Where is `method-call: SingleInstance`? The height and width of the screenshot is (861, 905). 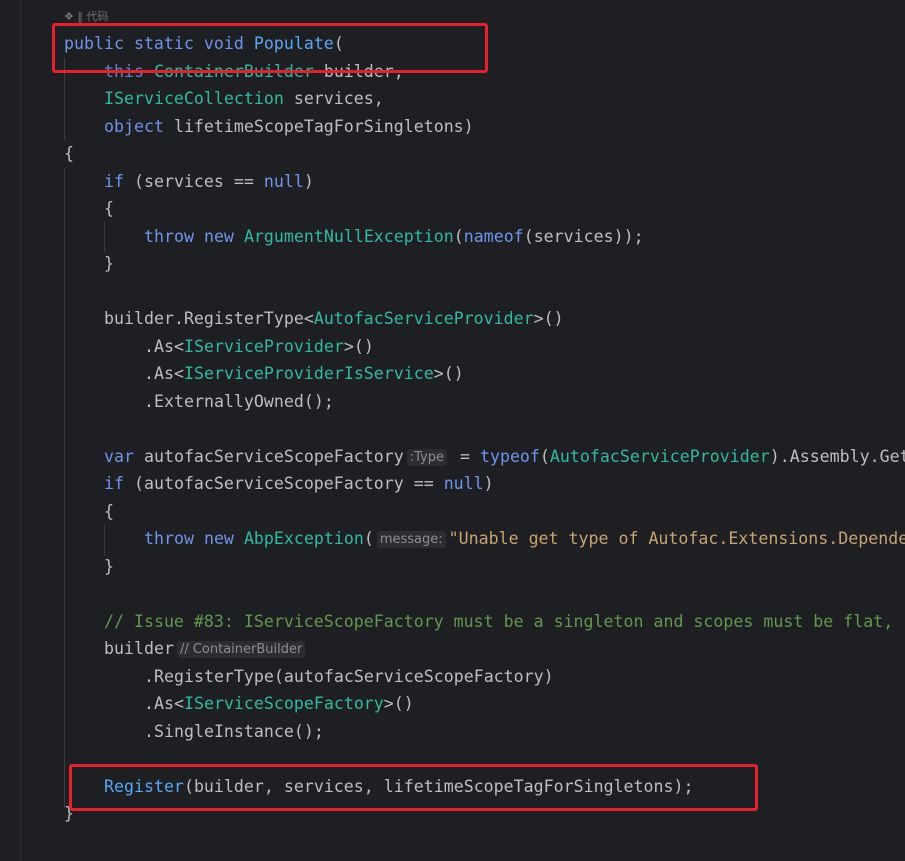 method-call: SingleInstance is located at coordinates (224, 731).